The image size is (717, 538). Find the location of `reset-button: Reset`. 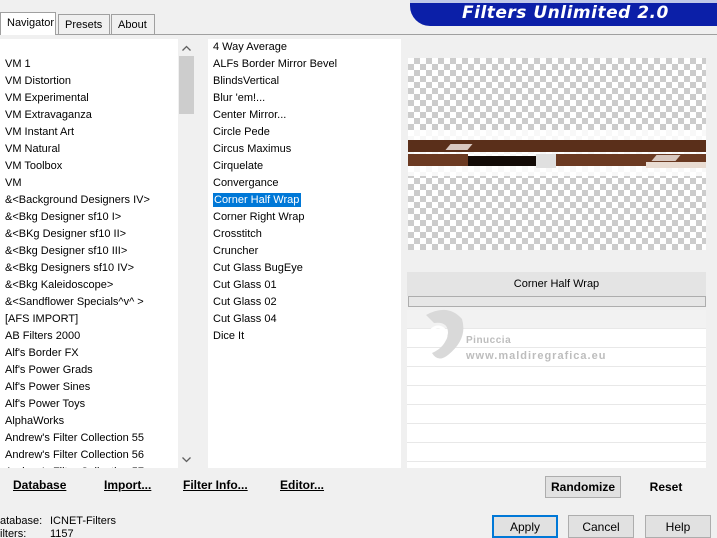

reset-button: Reset is located at coordinates (666, 487).